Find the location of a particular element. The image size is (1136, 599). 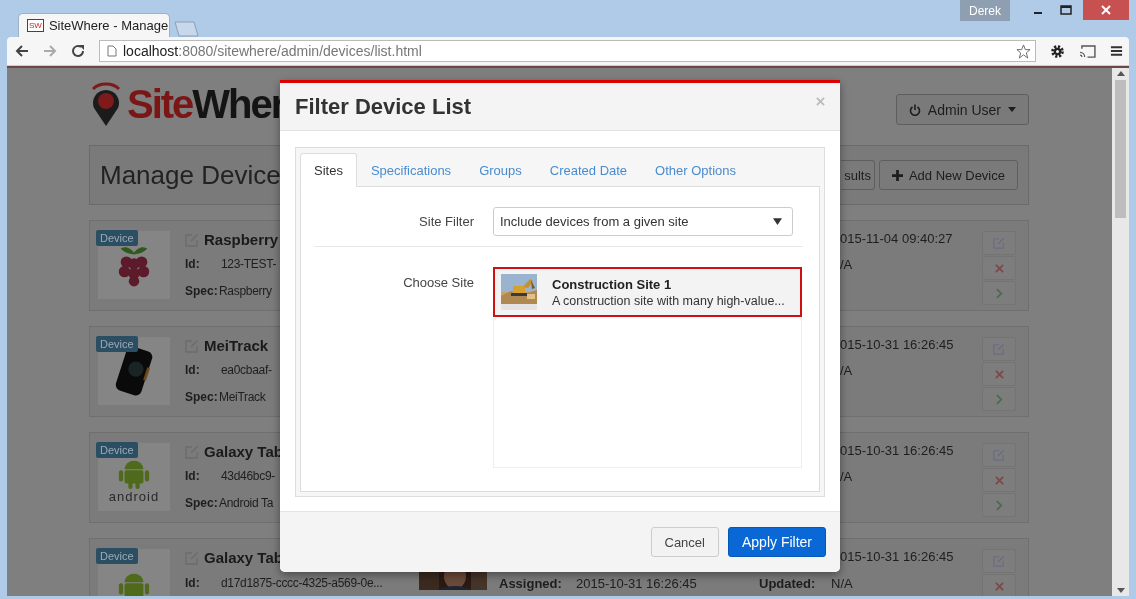

favicon: SW is located at coordinates (35, 25).